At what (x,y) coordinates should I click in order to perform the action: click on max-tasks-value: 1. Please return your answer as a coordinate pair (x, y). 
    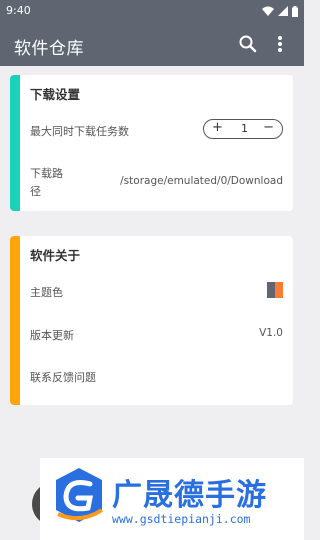
    Looking at the image, I should click on (244, 128).